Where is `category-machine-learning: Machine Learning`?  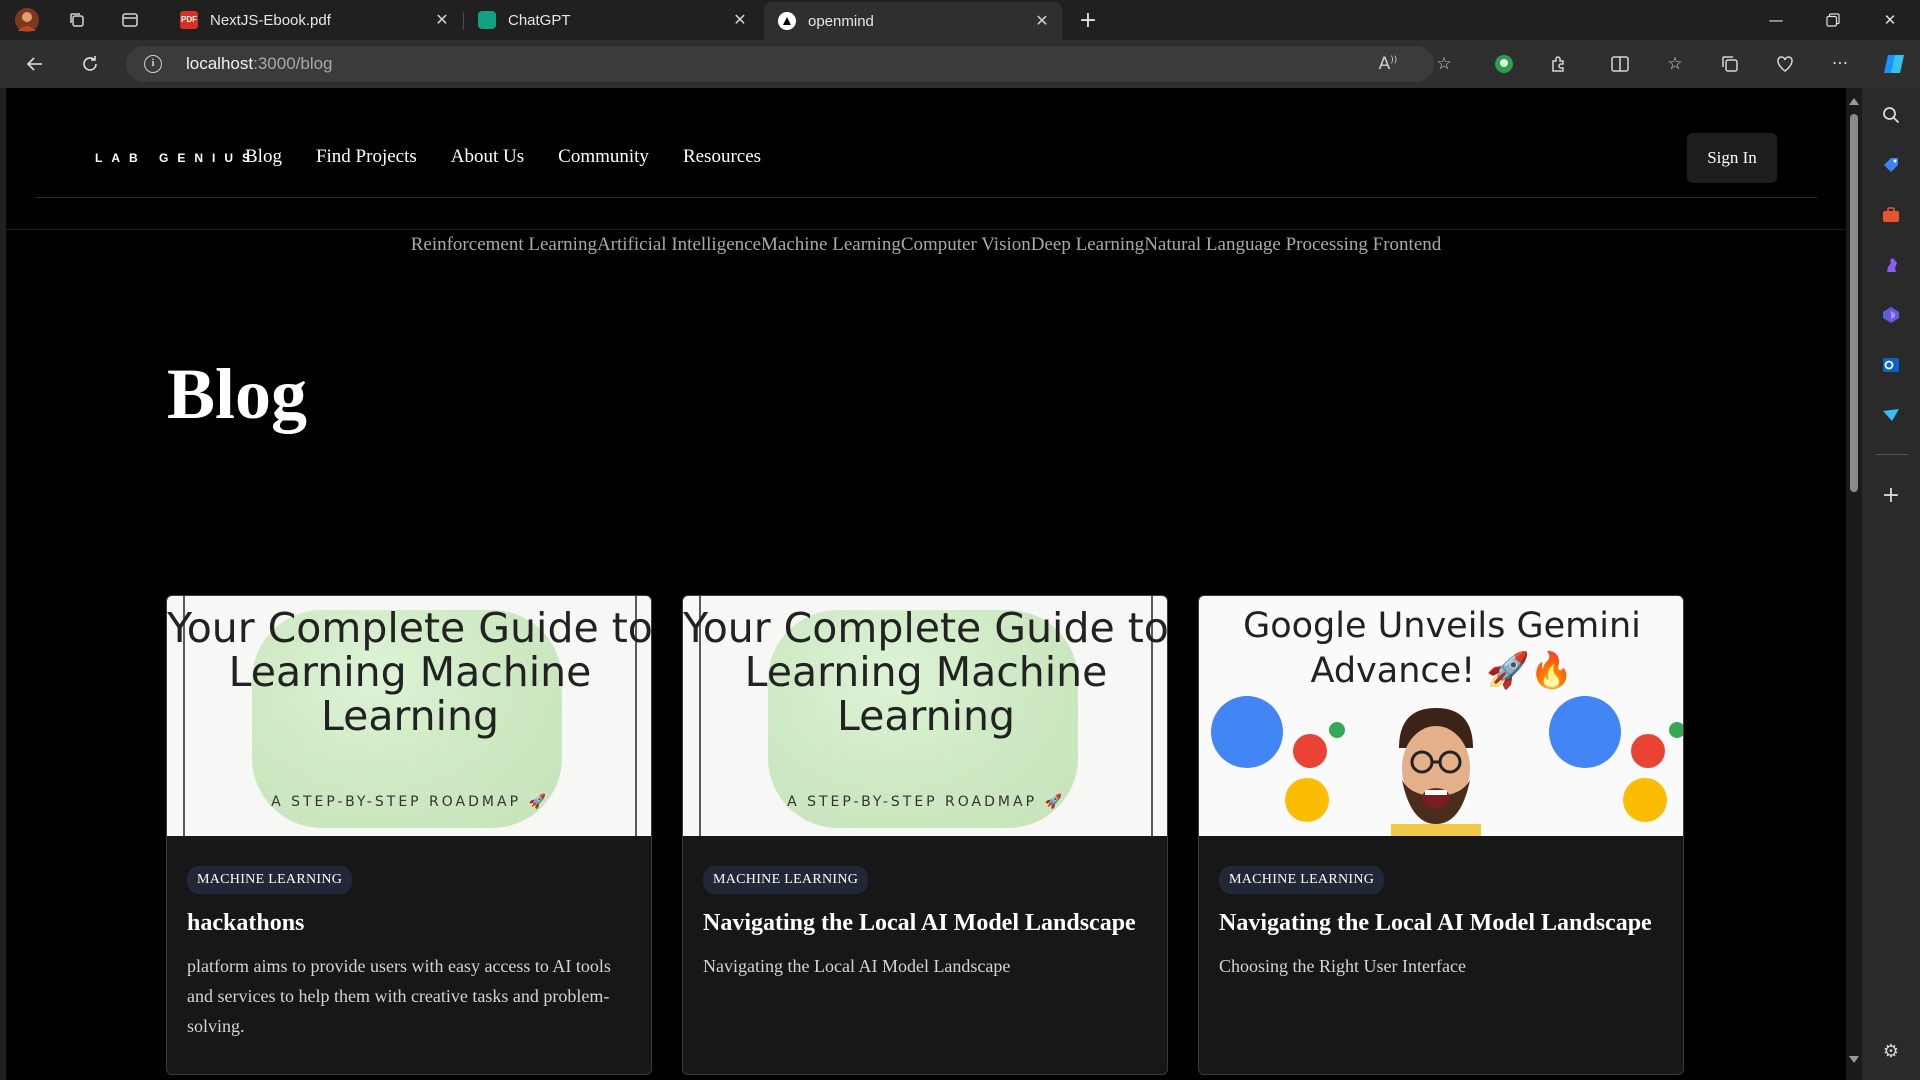
category-machine-learning: Machine Learning is located at coordinates (831, 244).